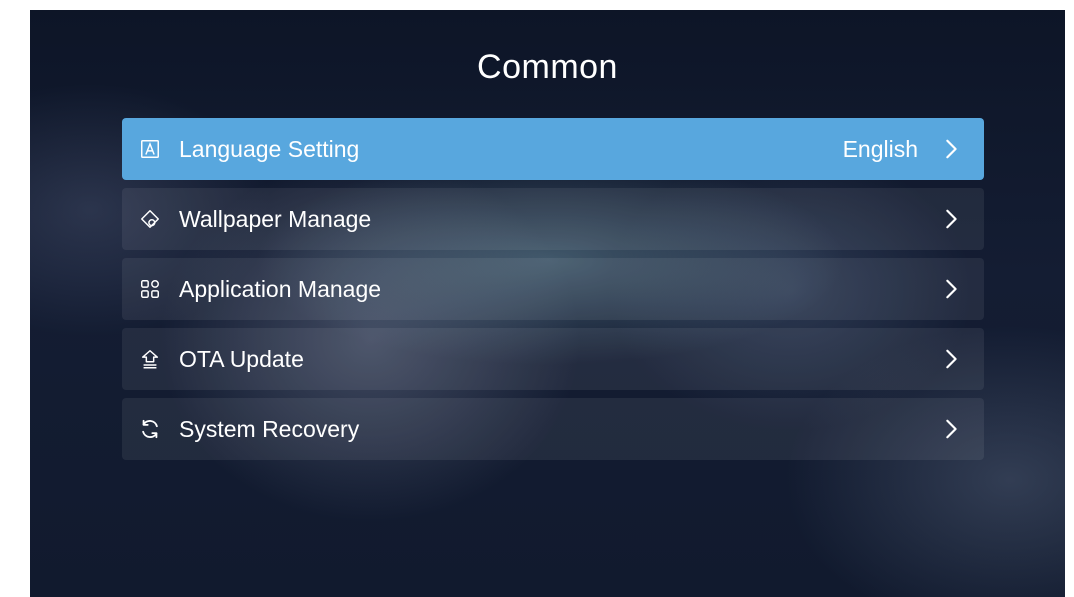 The image size is (1074, 597). I want to click on menu-item-label: System Recovery, so click(269, 428).